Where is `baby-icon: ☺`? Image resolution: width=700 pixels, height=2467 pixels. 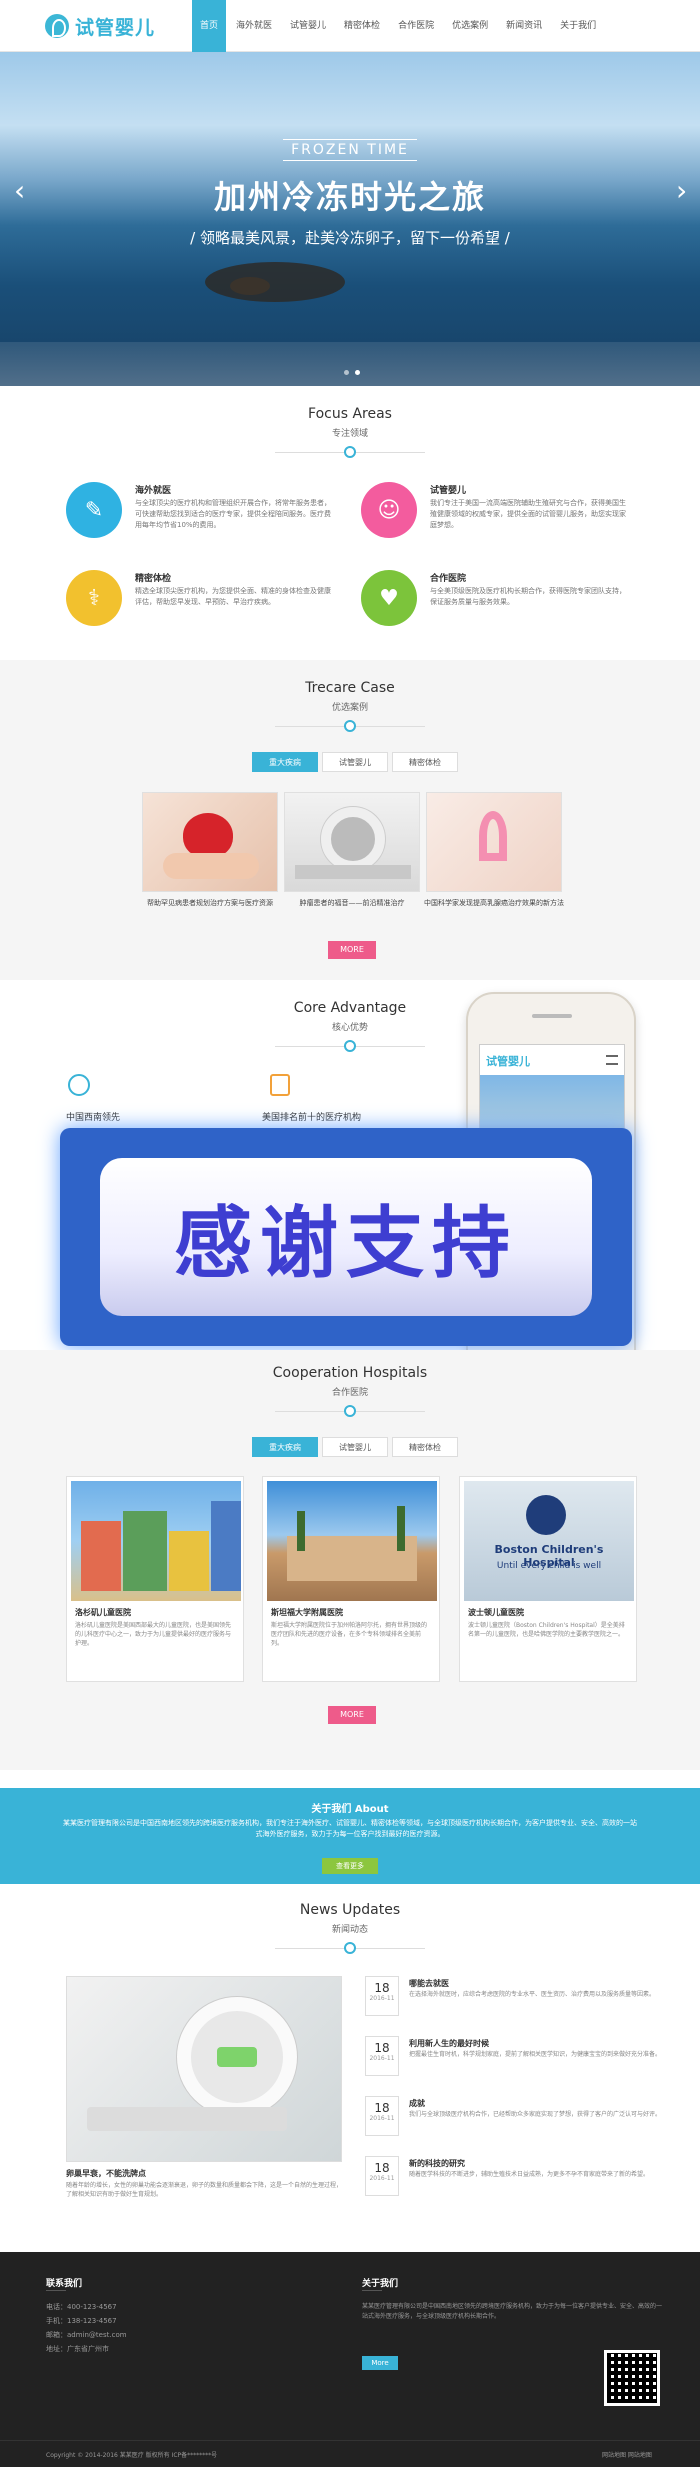 baby-icon: ☺ is located at coordinates (389, 510).